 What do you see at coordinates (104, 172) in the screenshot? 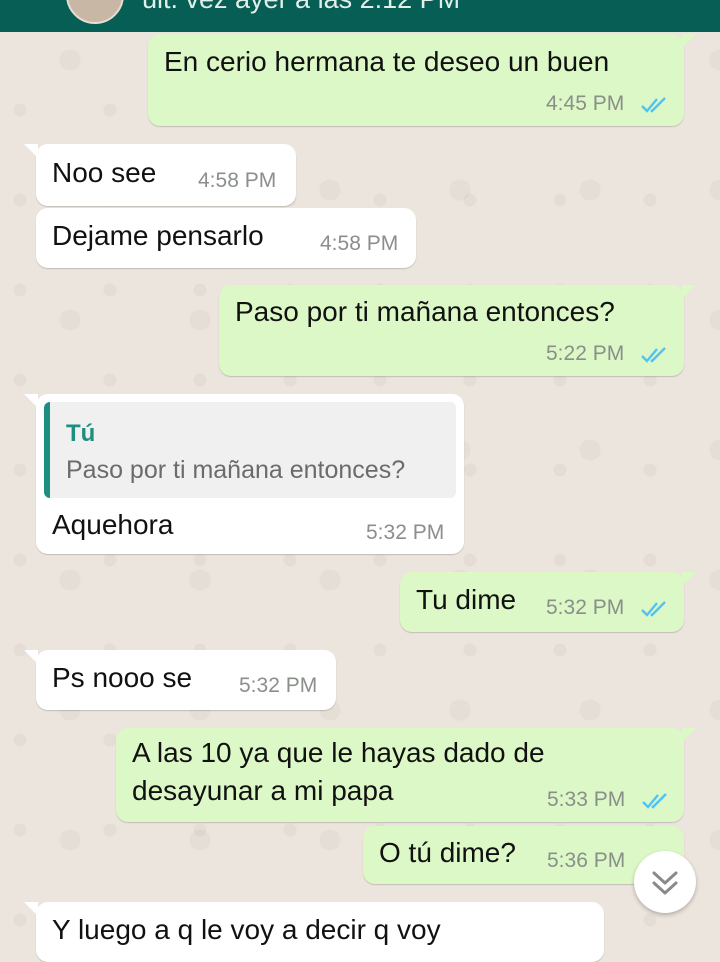
I see `message-text: Noo see` at bounding box center [104, 172].